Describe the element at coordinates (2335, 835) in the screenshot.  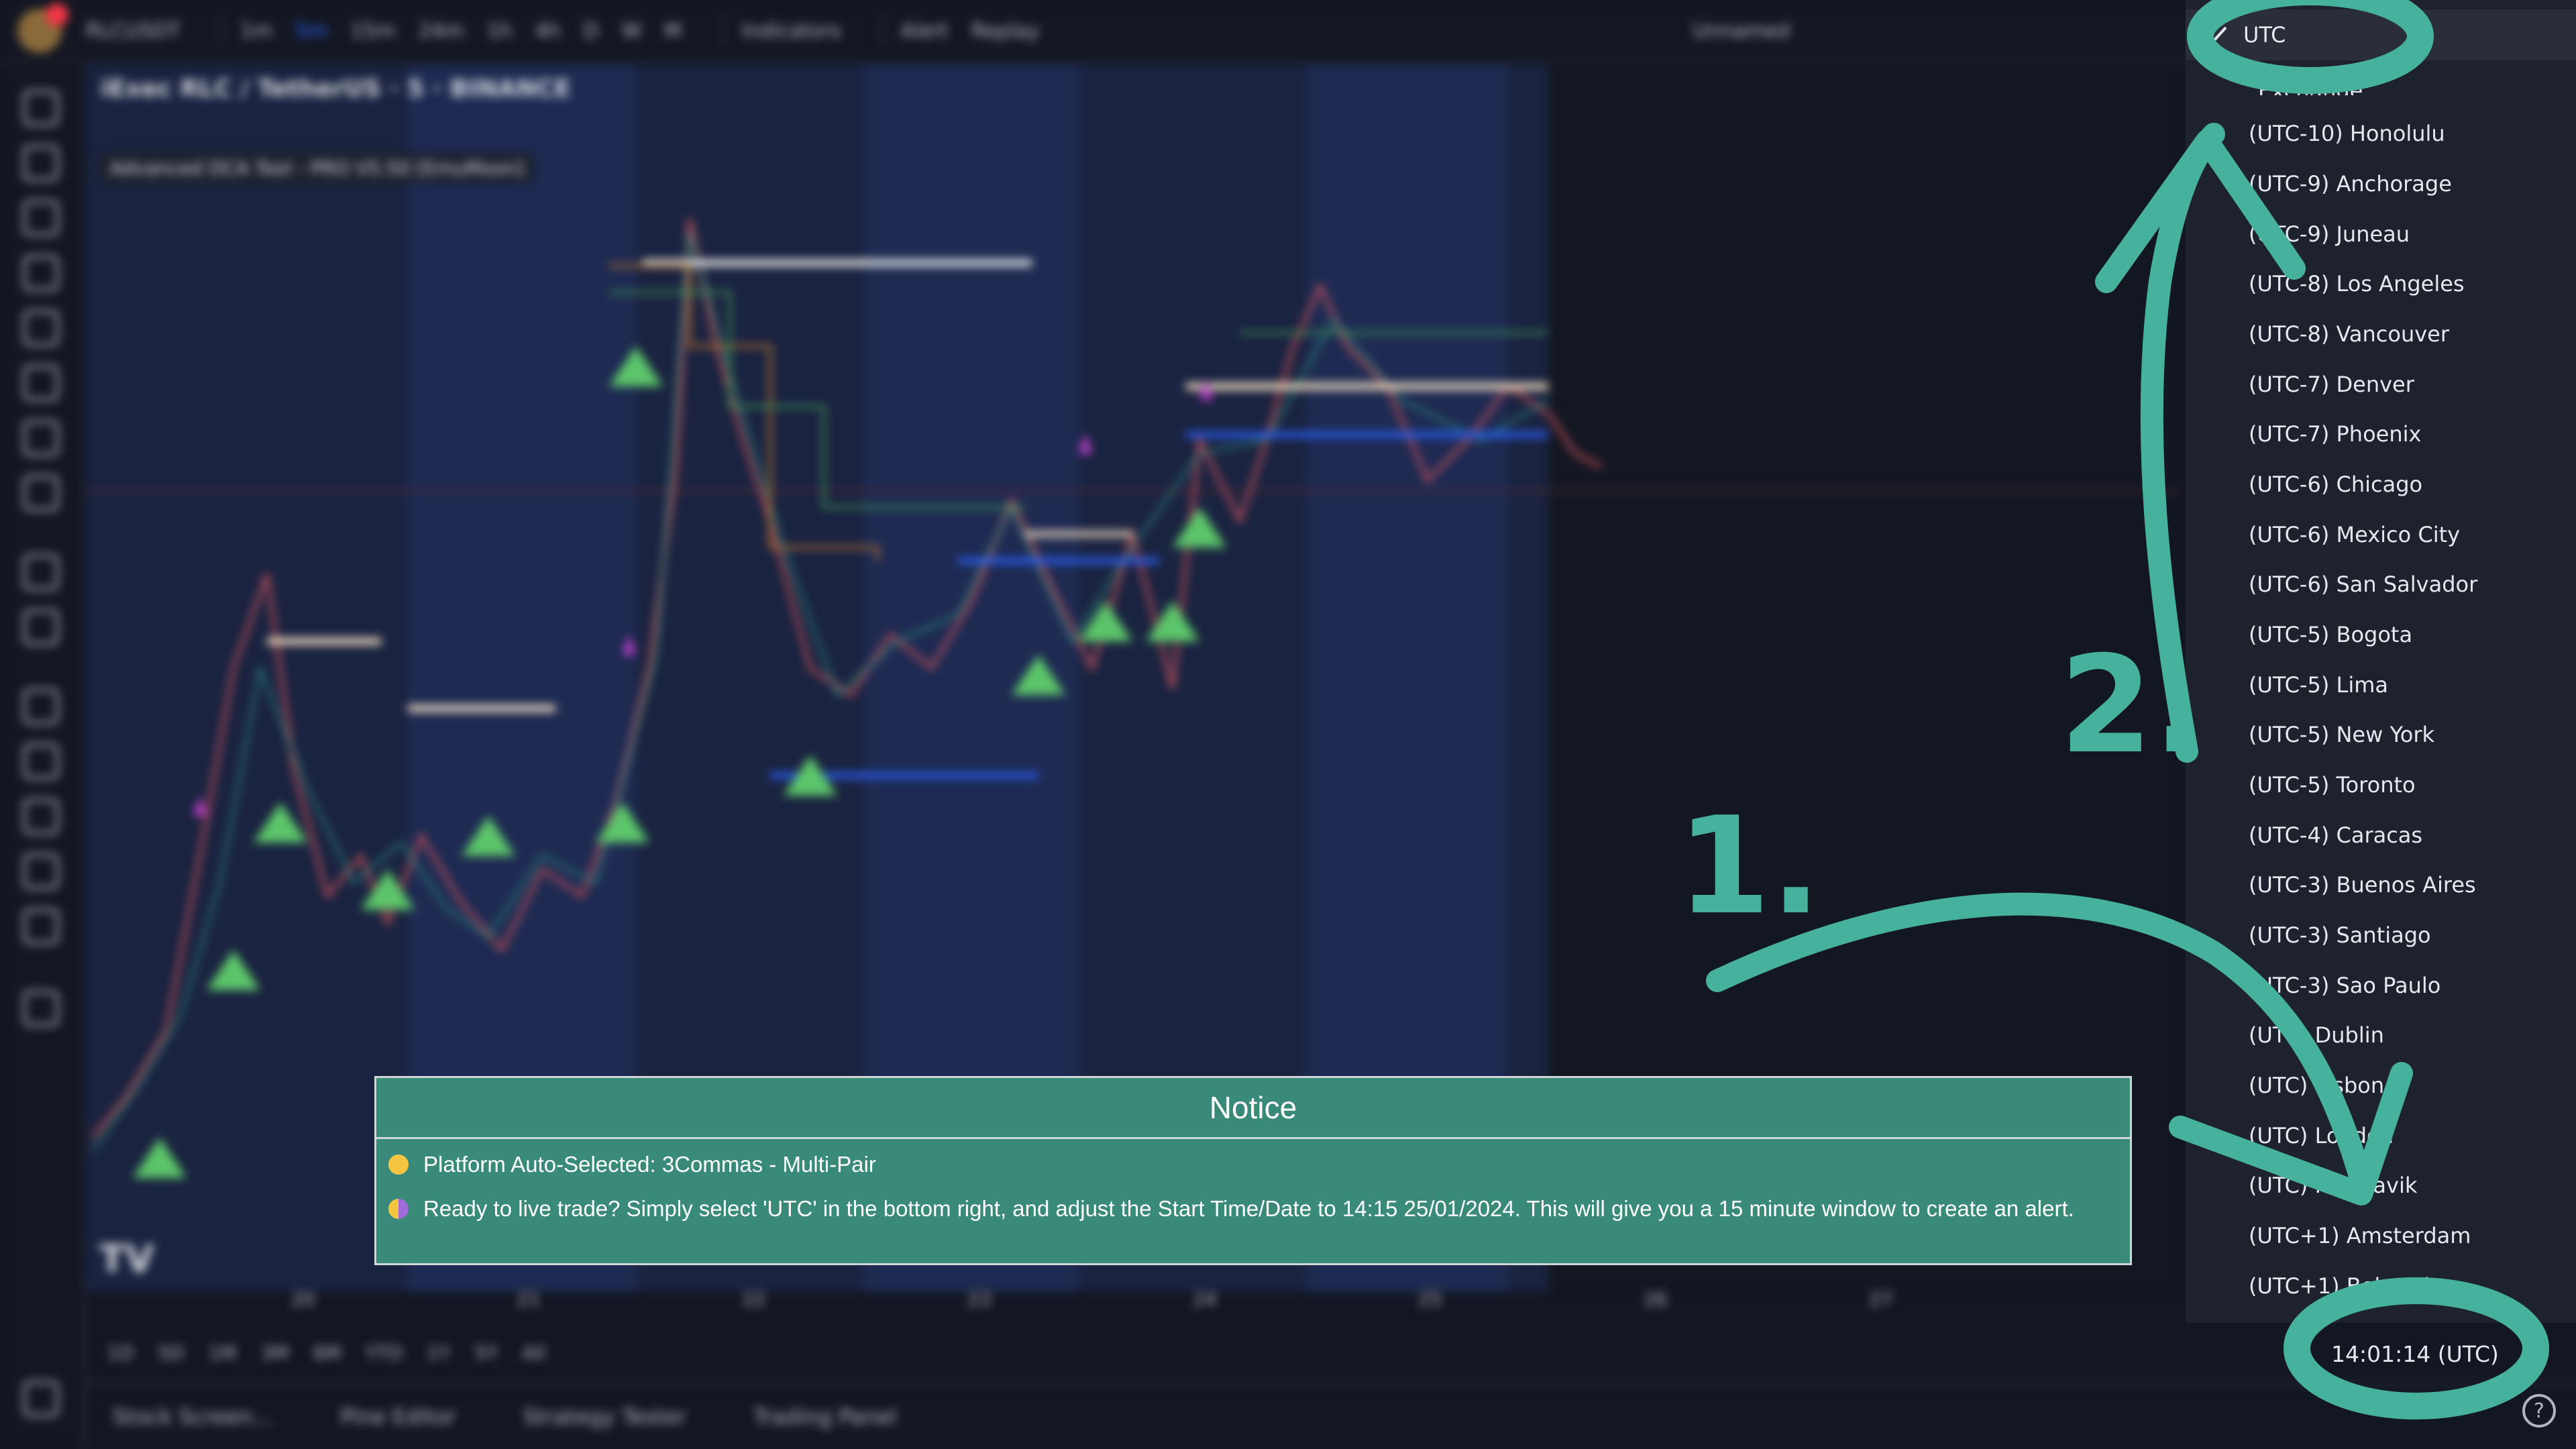
I see `timezone-option: (UTC-4) Caracas` at that location.